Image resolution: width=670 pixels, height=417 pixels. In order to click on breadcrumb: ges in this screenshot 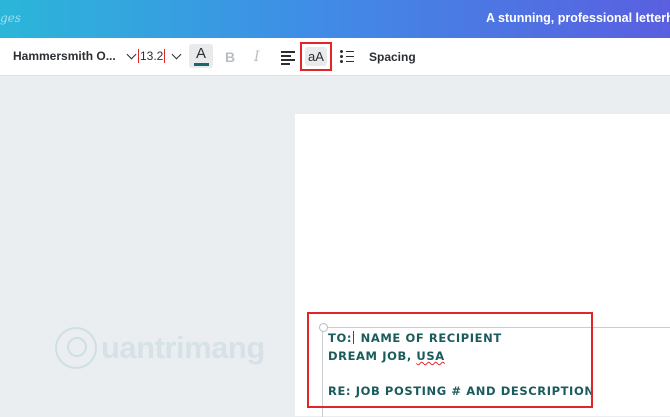, I will do `click(10, 18)`.